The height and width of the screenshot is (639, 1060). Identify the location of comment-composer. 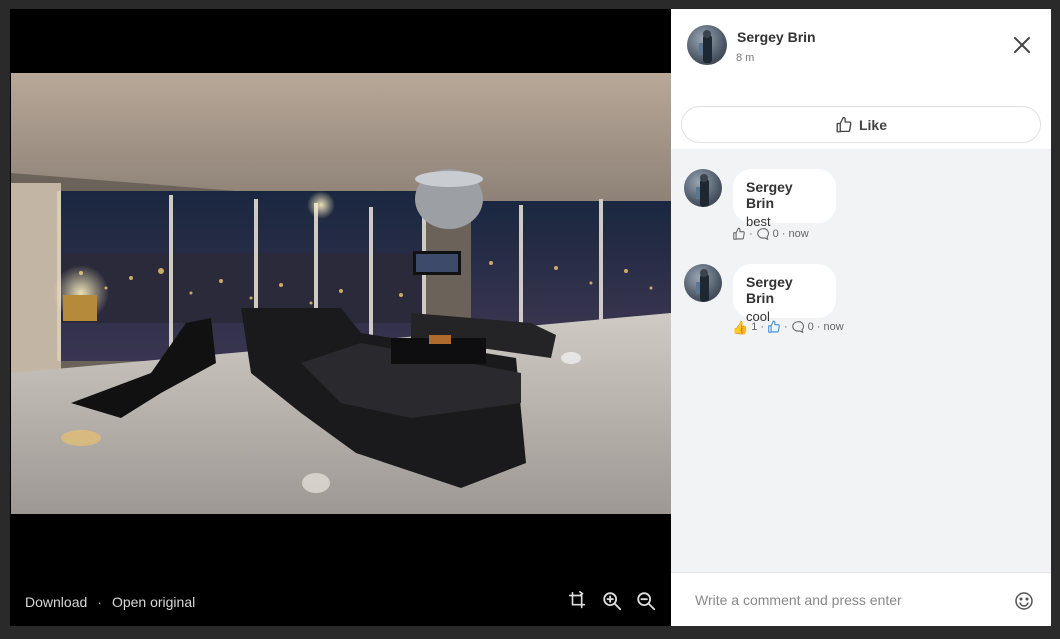
(861, 599).